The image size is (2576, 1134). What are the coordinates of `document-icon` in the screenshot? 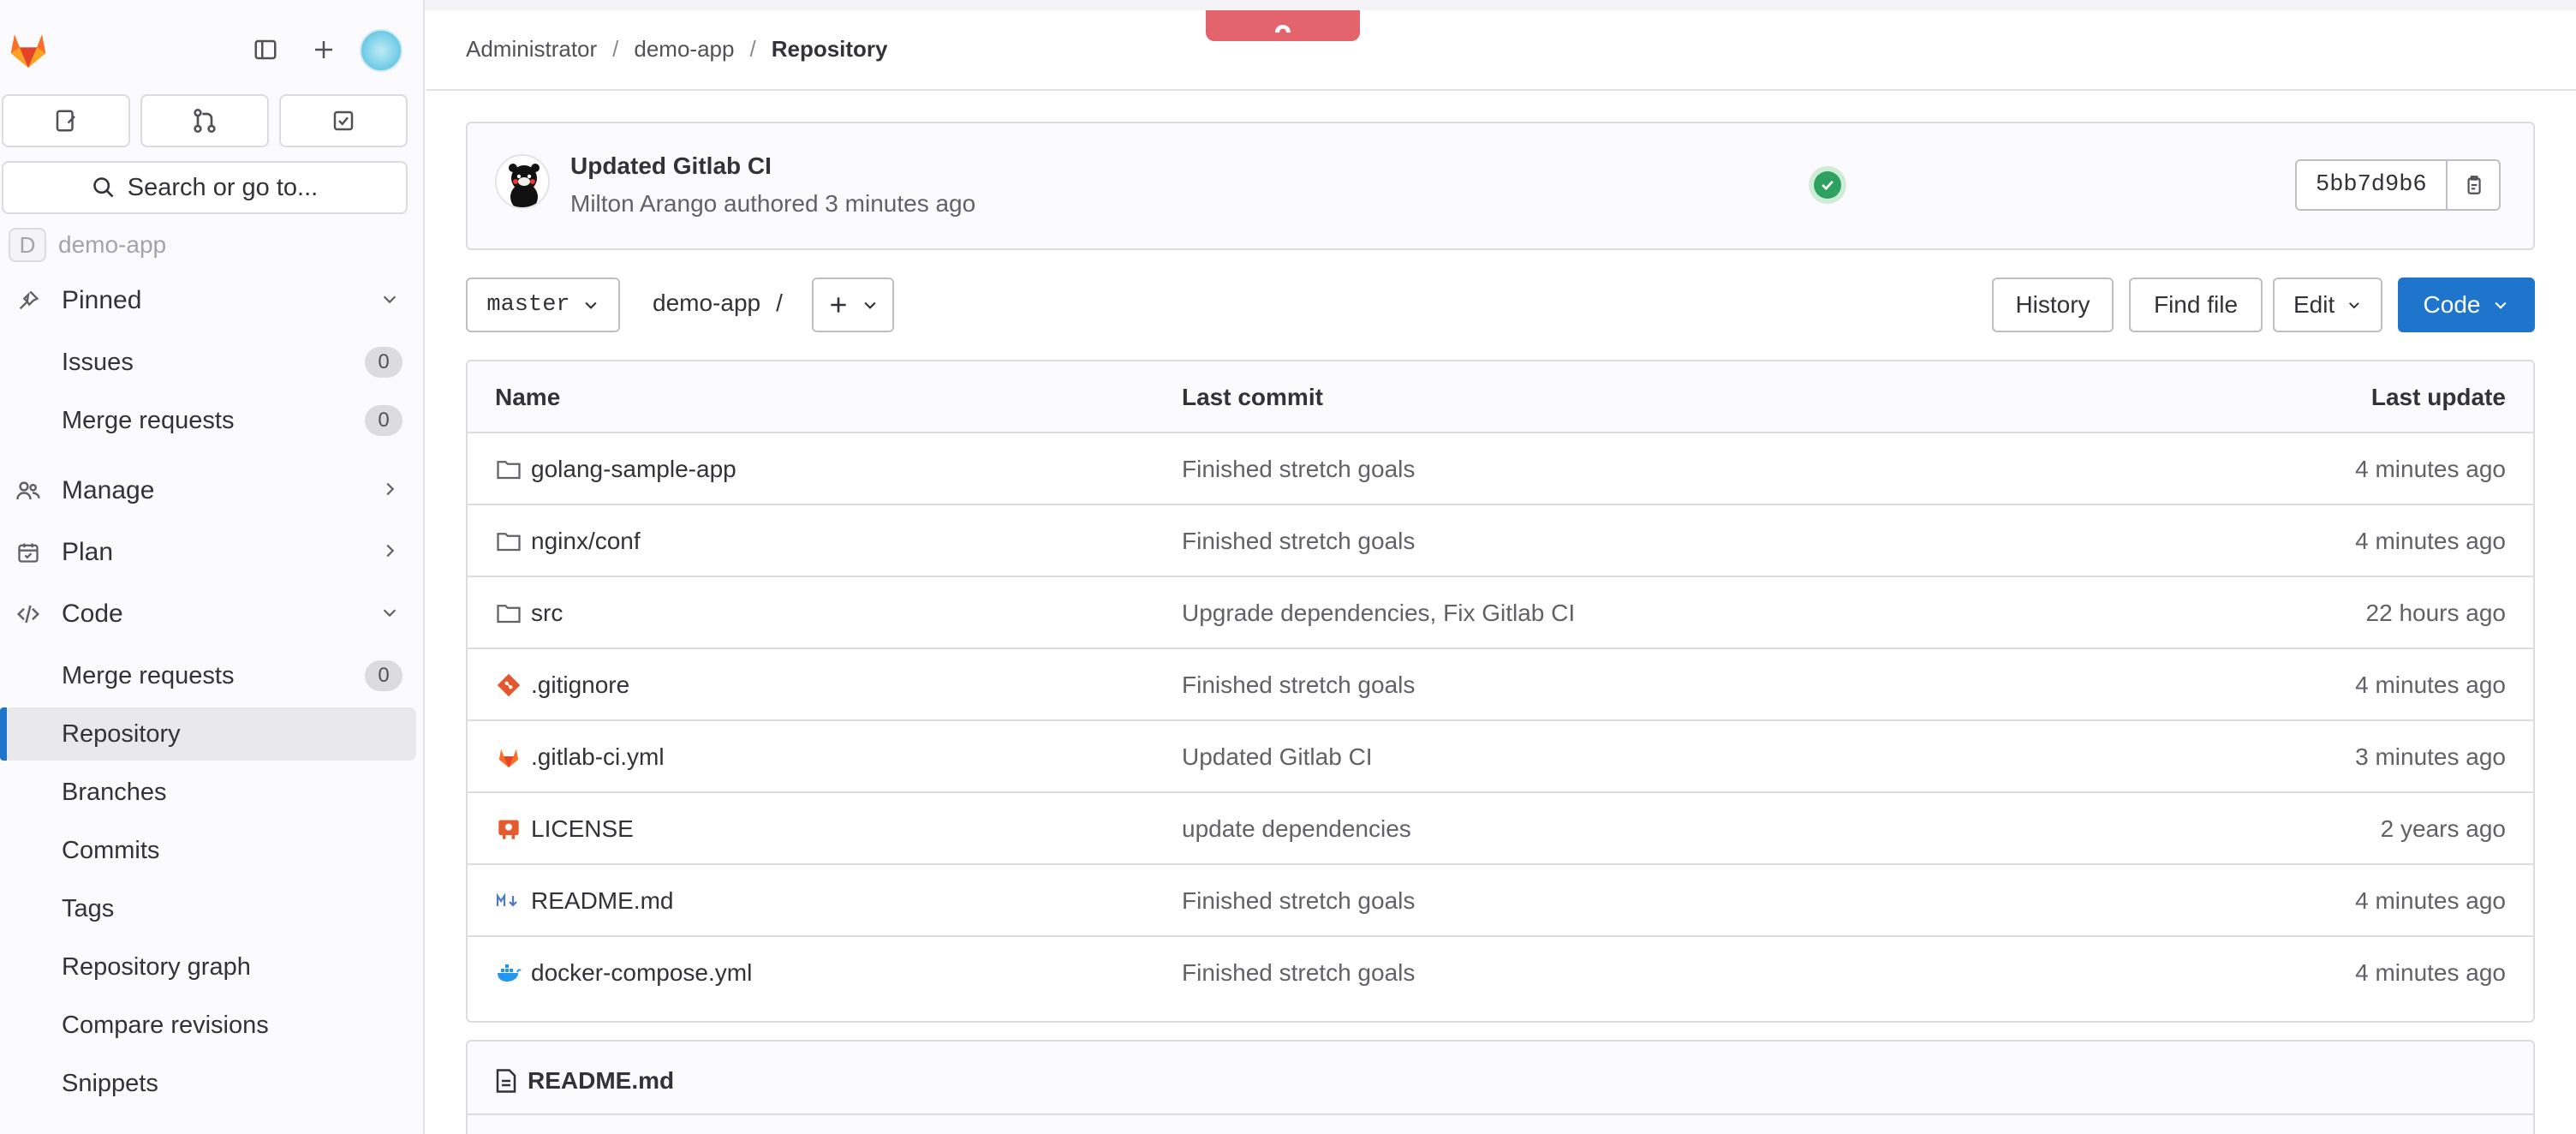 It's located at (506, 1081).